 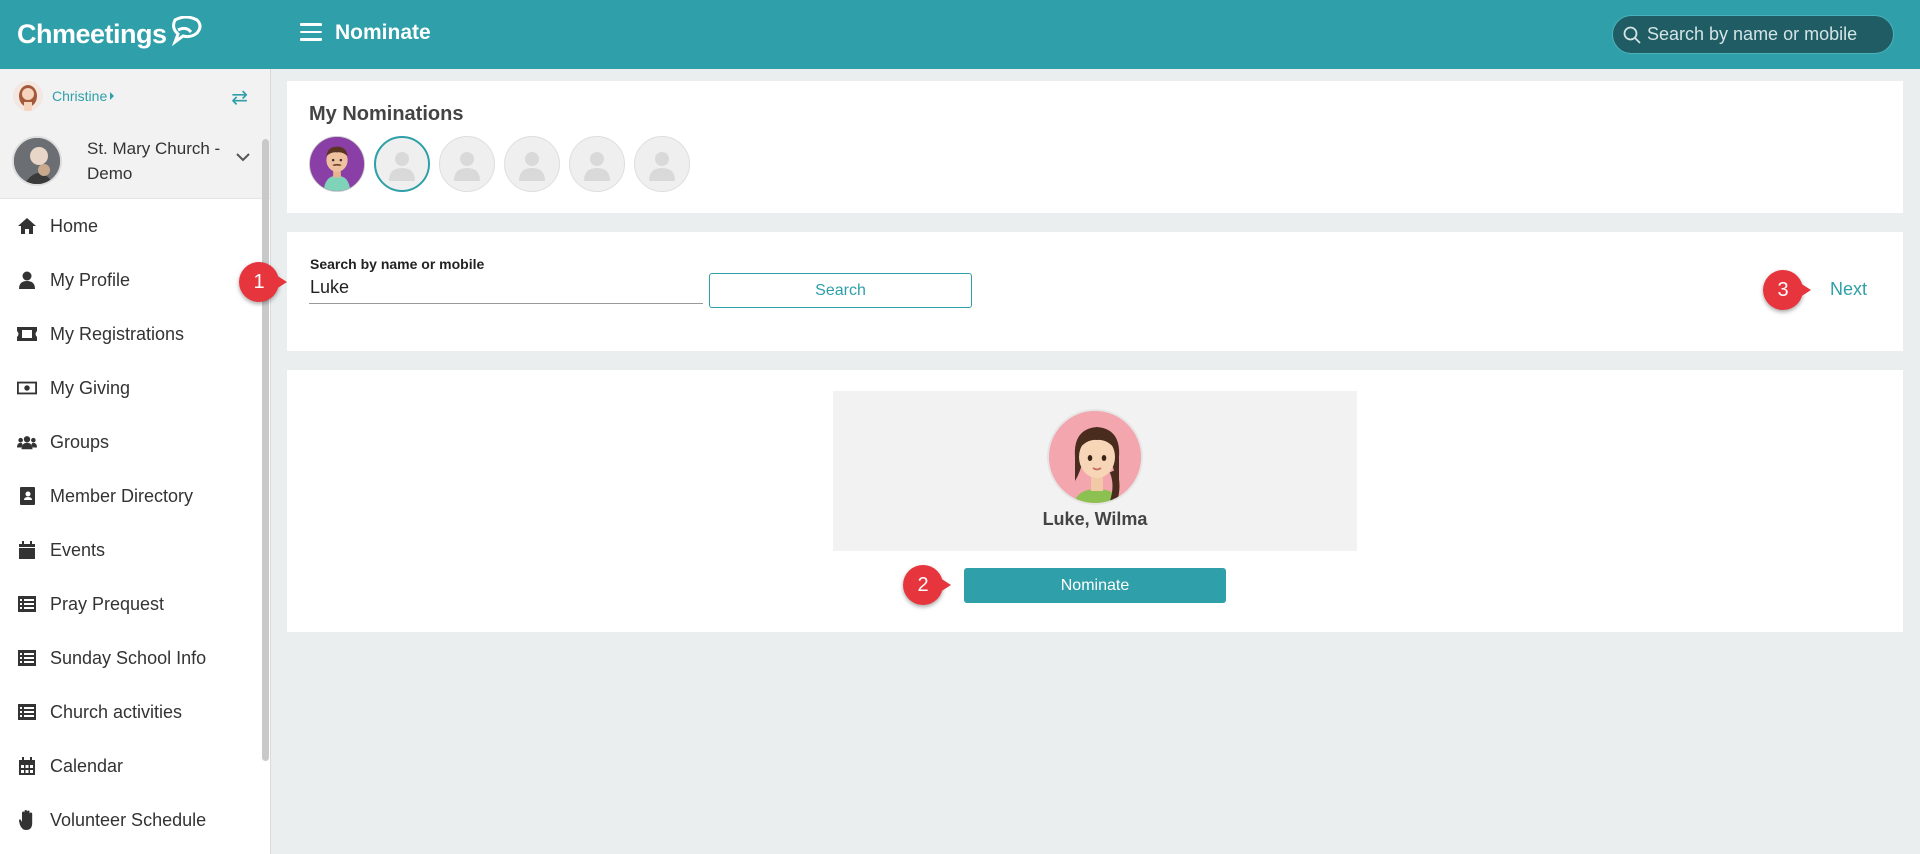 I want to click on sidebar-item-label: Sunday School Info, so click(x=128, y=657).